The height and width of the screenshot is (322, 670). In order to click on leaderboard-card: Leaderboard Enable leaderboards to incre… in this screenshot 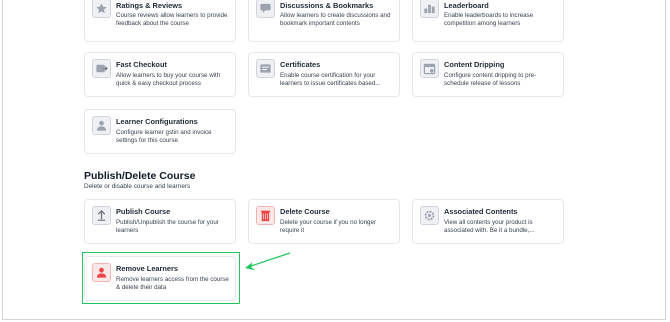, I will do `click(488, 21)`.